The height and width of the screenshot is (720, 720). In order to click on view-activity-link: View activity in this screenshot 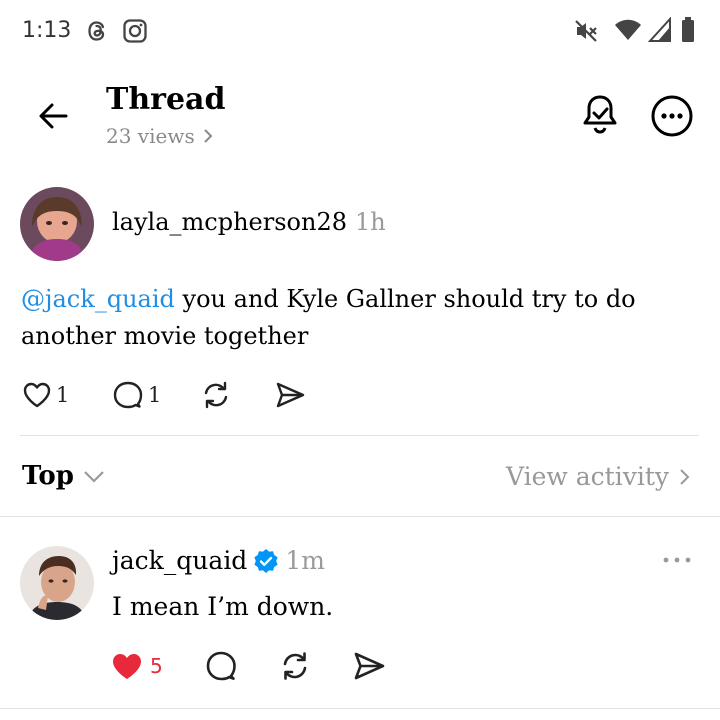, I will do `click(598, 476)`.